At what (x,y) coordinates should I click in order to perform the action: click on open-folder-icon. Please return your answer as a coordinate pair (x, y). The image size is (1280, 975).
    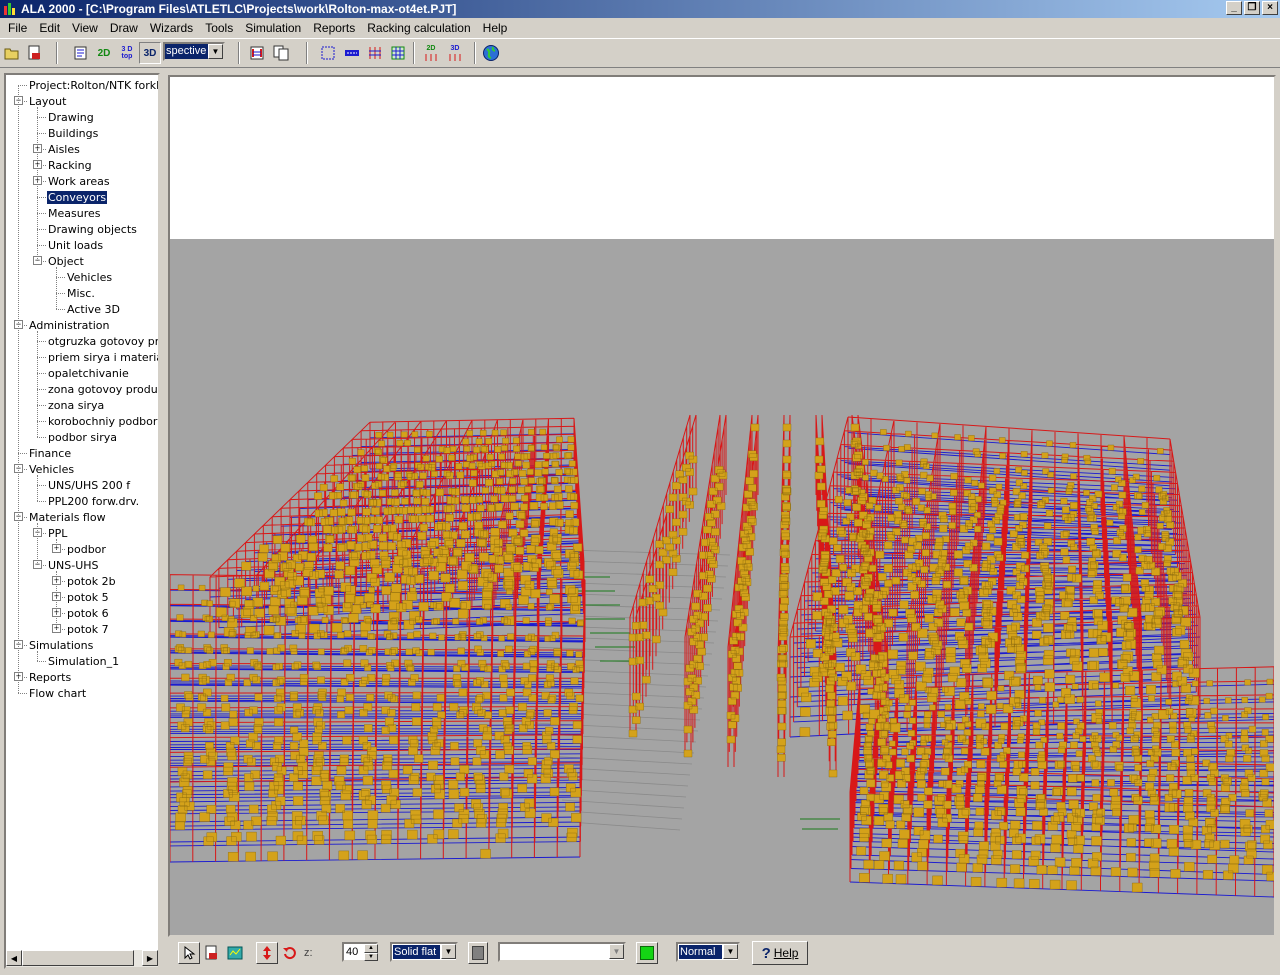
    Looking at the image, I should click on (12, 53).